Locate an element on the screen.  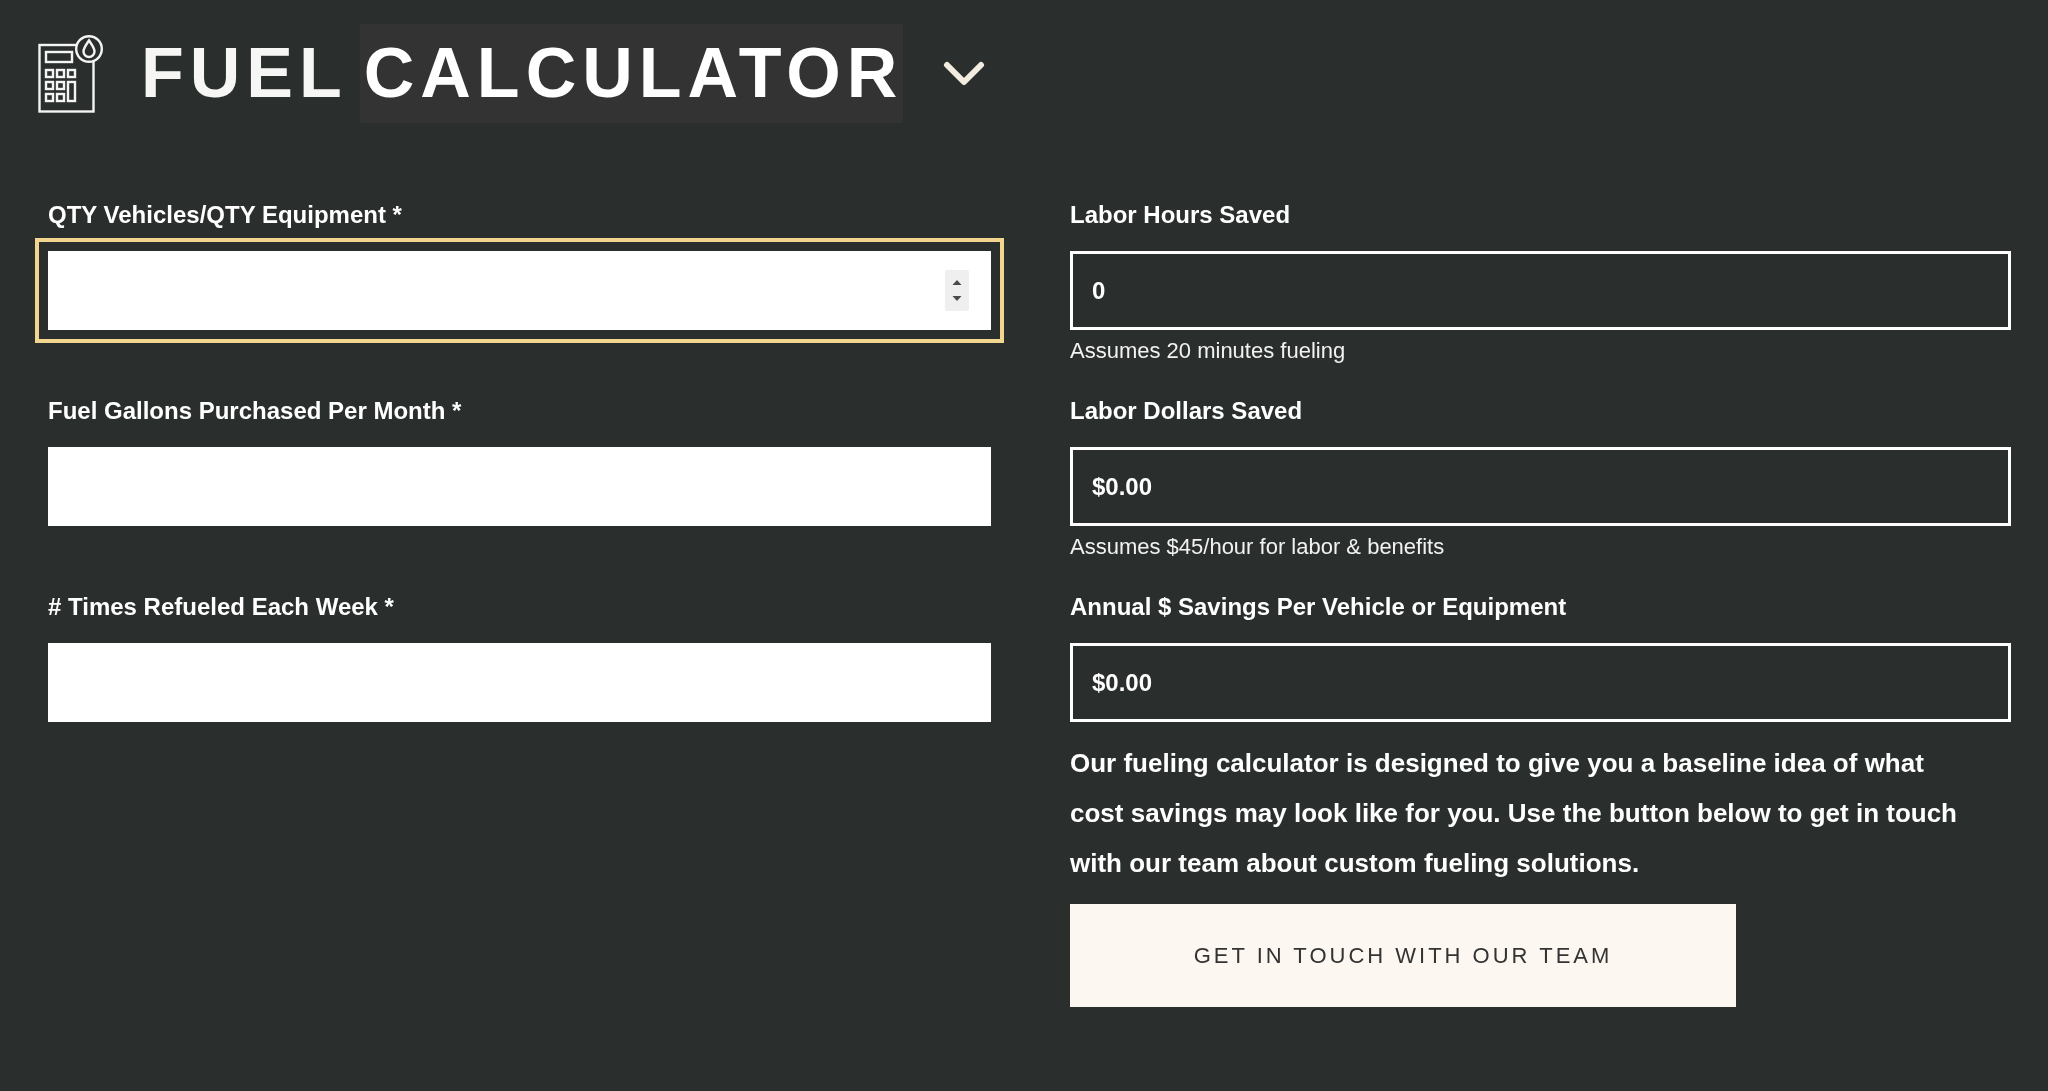
chevron-down-icon is located at coordinates (964, 73).